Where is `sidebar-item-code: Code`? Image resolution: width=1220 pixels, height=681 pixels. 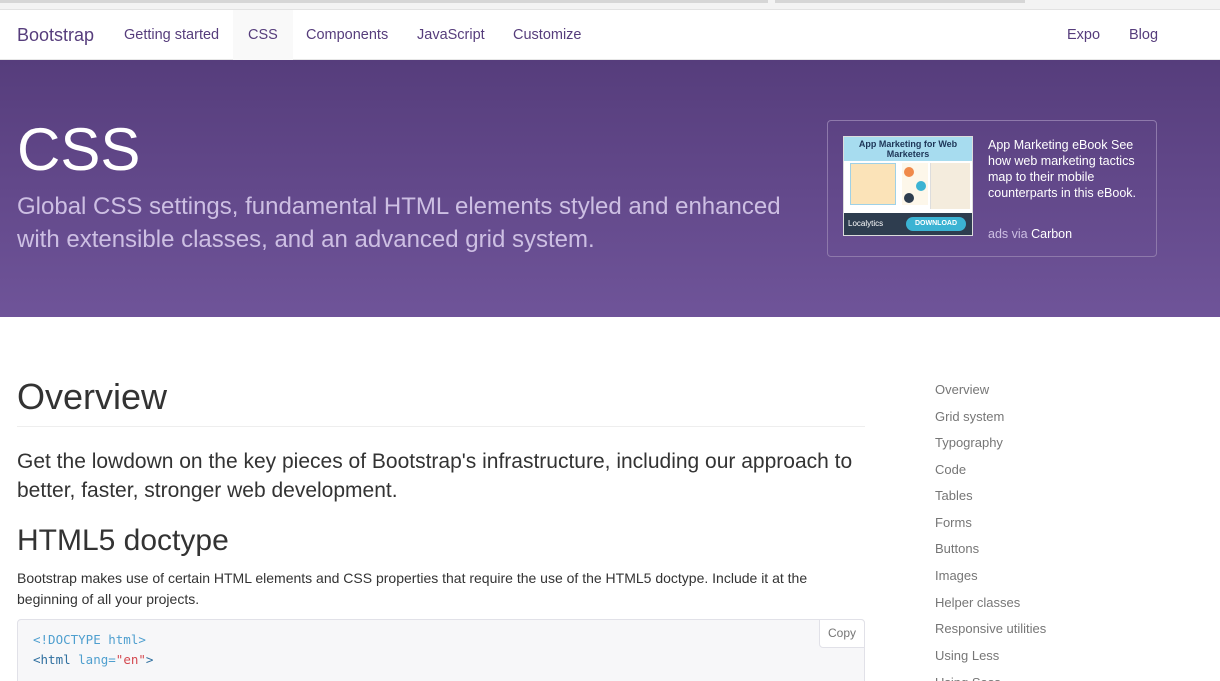
sidebar-item-code: Code is located at coordinates (950, 470).